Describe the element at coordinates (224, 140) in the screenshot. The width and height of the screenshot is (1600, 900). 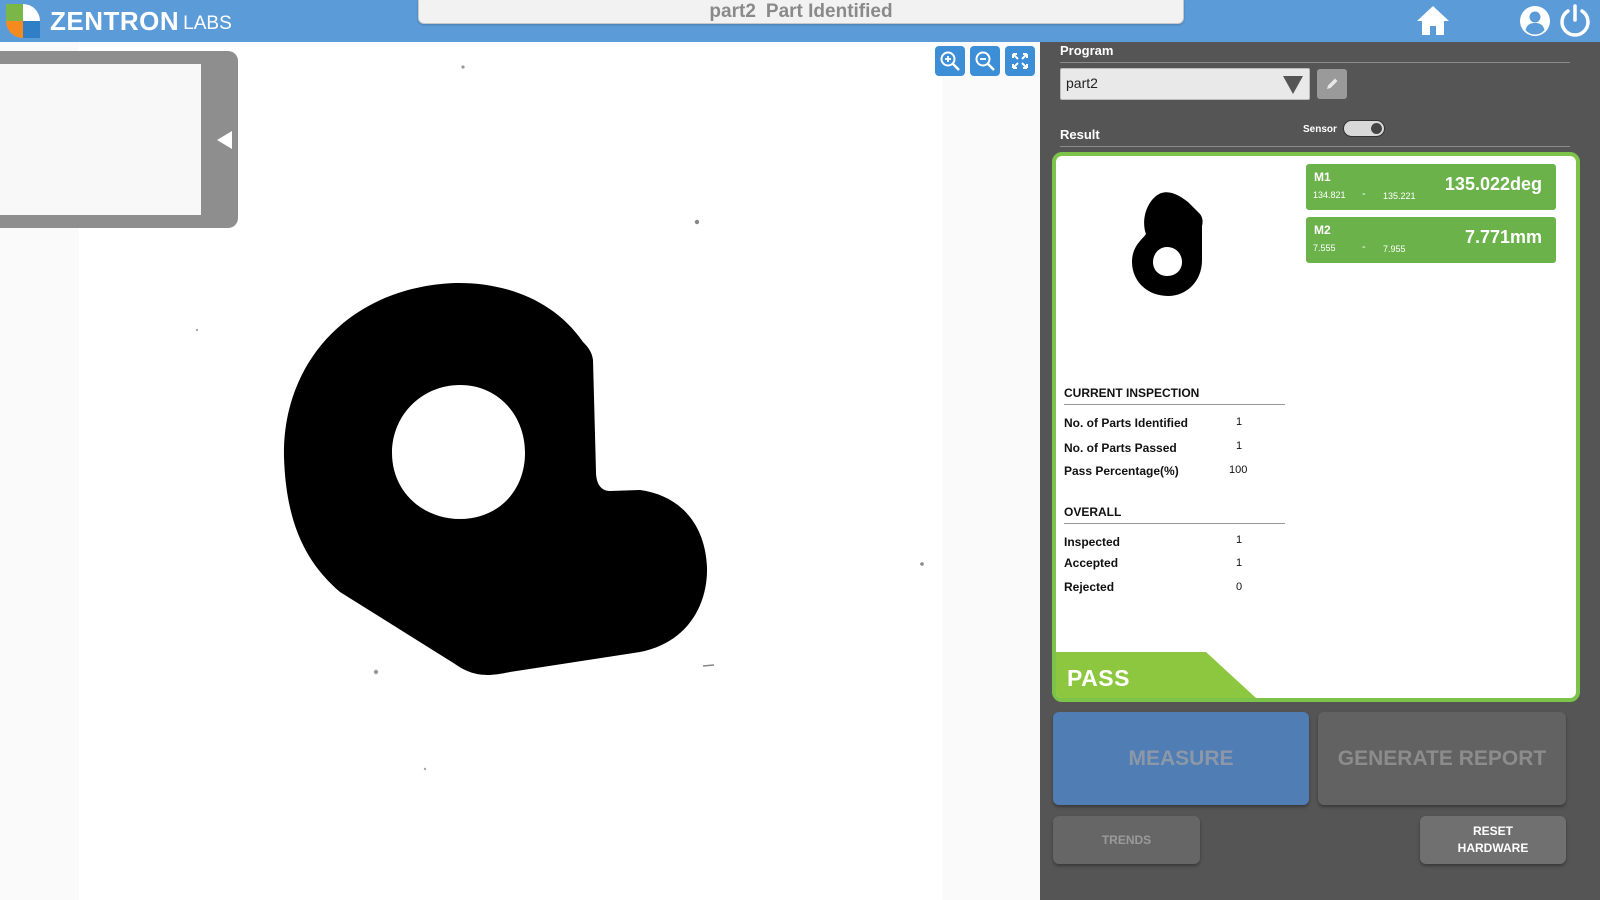
I see `collapse-arrow-icon` at that location.